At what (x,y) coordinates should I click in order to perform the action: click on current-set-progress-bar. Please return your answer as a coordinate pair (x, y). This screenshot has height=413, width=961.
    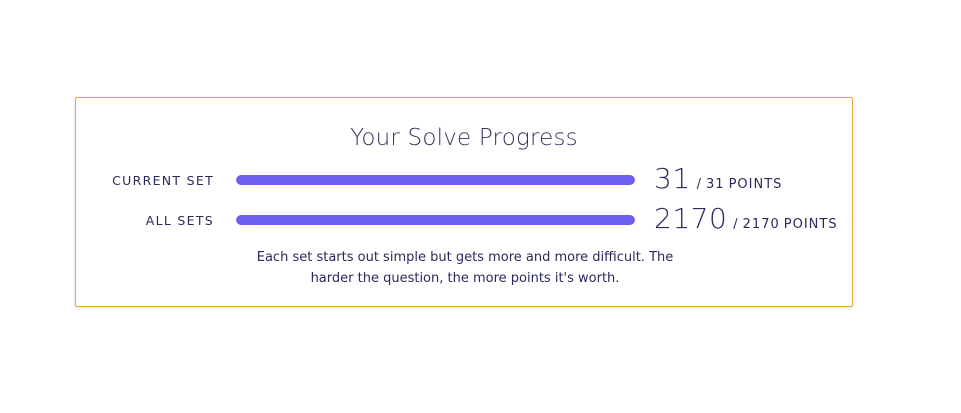
    Looking at the image, I should click on (435, 180).